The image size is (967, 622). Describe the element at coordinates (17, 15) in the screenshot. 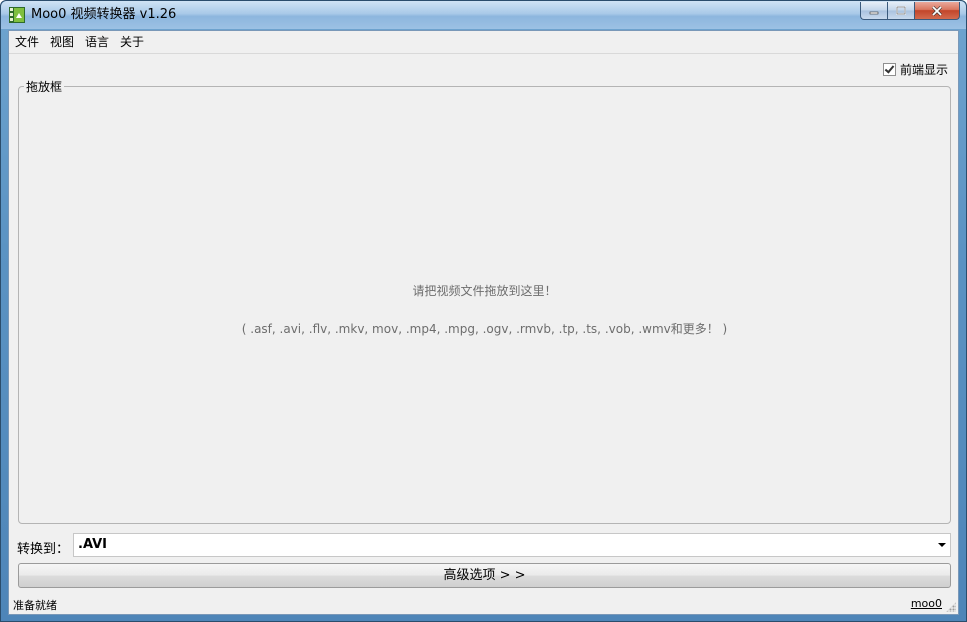

I see `film-icon` at that location.